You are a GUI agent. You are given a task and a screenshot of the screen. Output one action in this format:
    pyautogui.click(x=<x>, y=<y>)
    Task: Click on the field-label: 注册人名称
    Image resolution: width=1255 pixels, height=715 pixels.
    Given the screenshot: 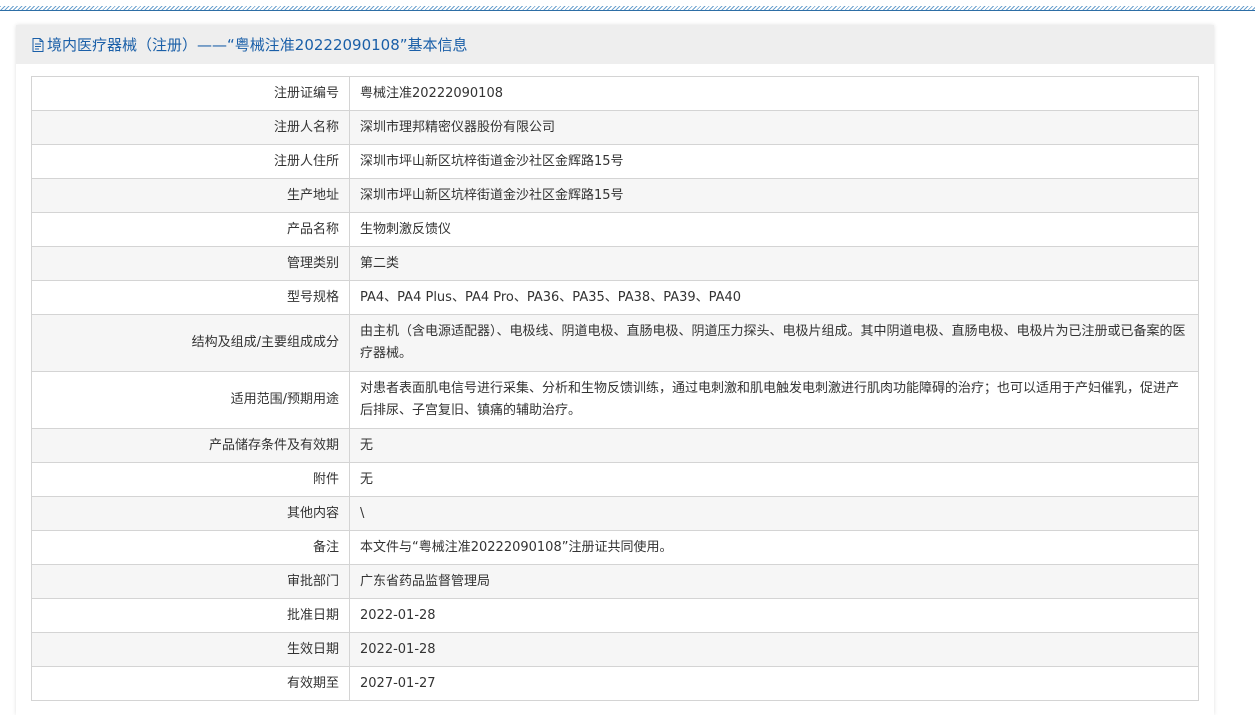 What is the action you would take?
    pyautogui.click(x=190, y=127)
    